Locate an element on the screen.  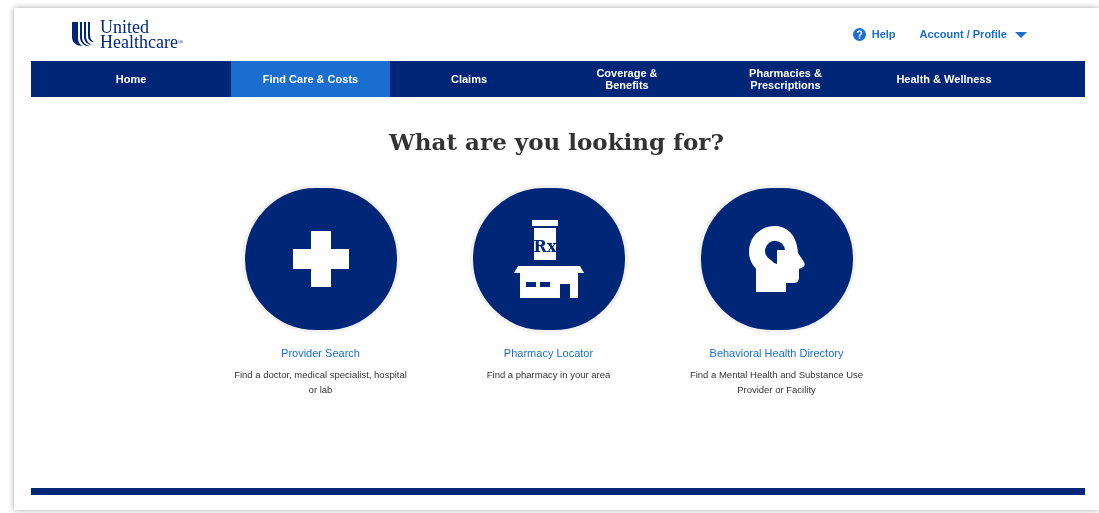
option-link: Pharmacy Locator is located at coordinates (548, 352).